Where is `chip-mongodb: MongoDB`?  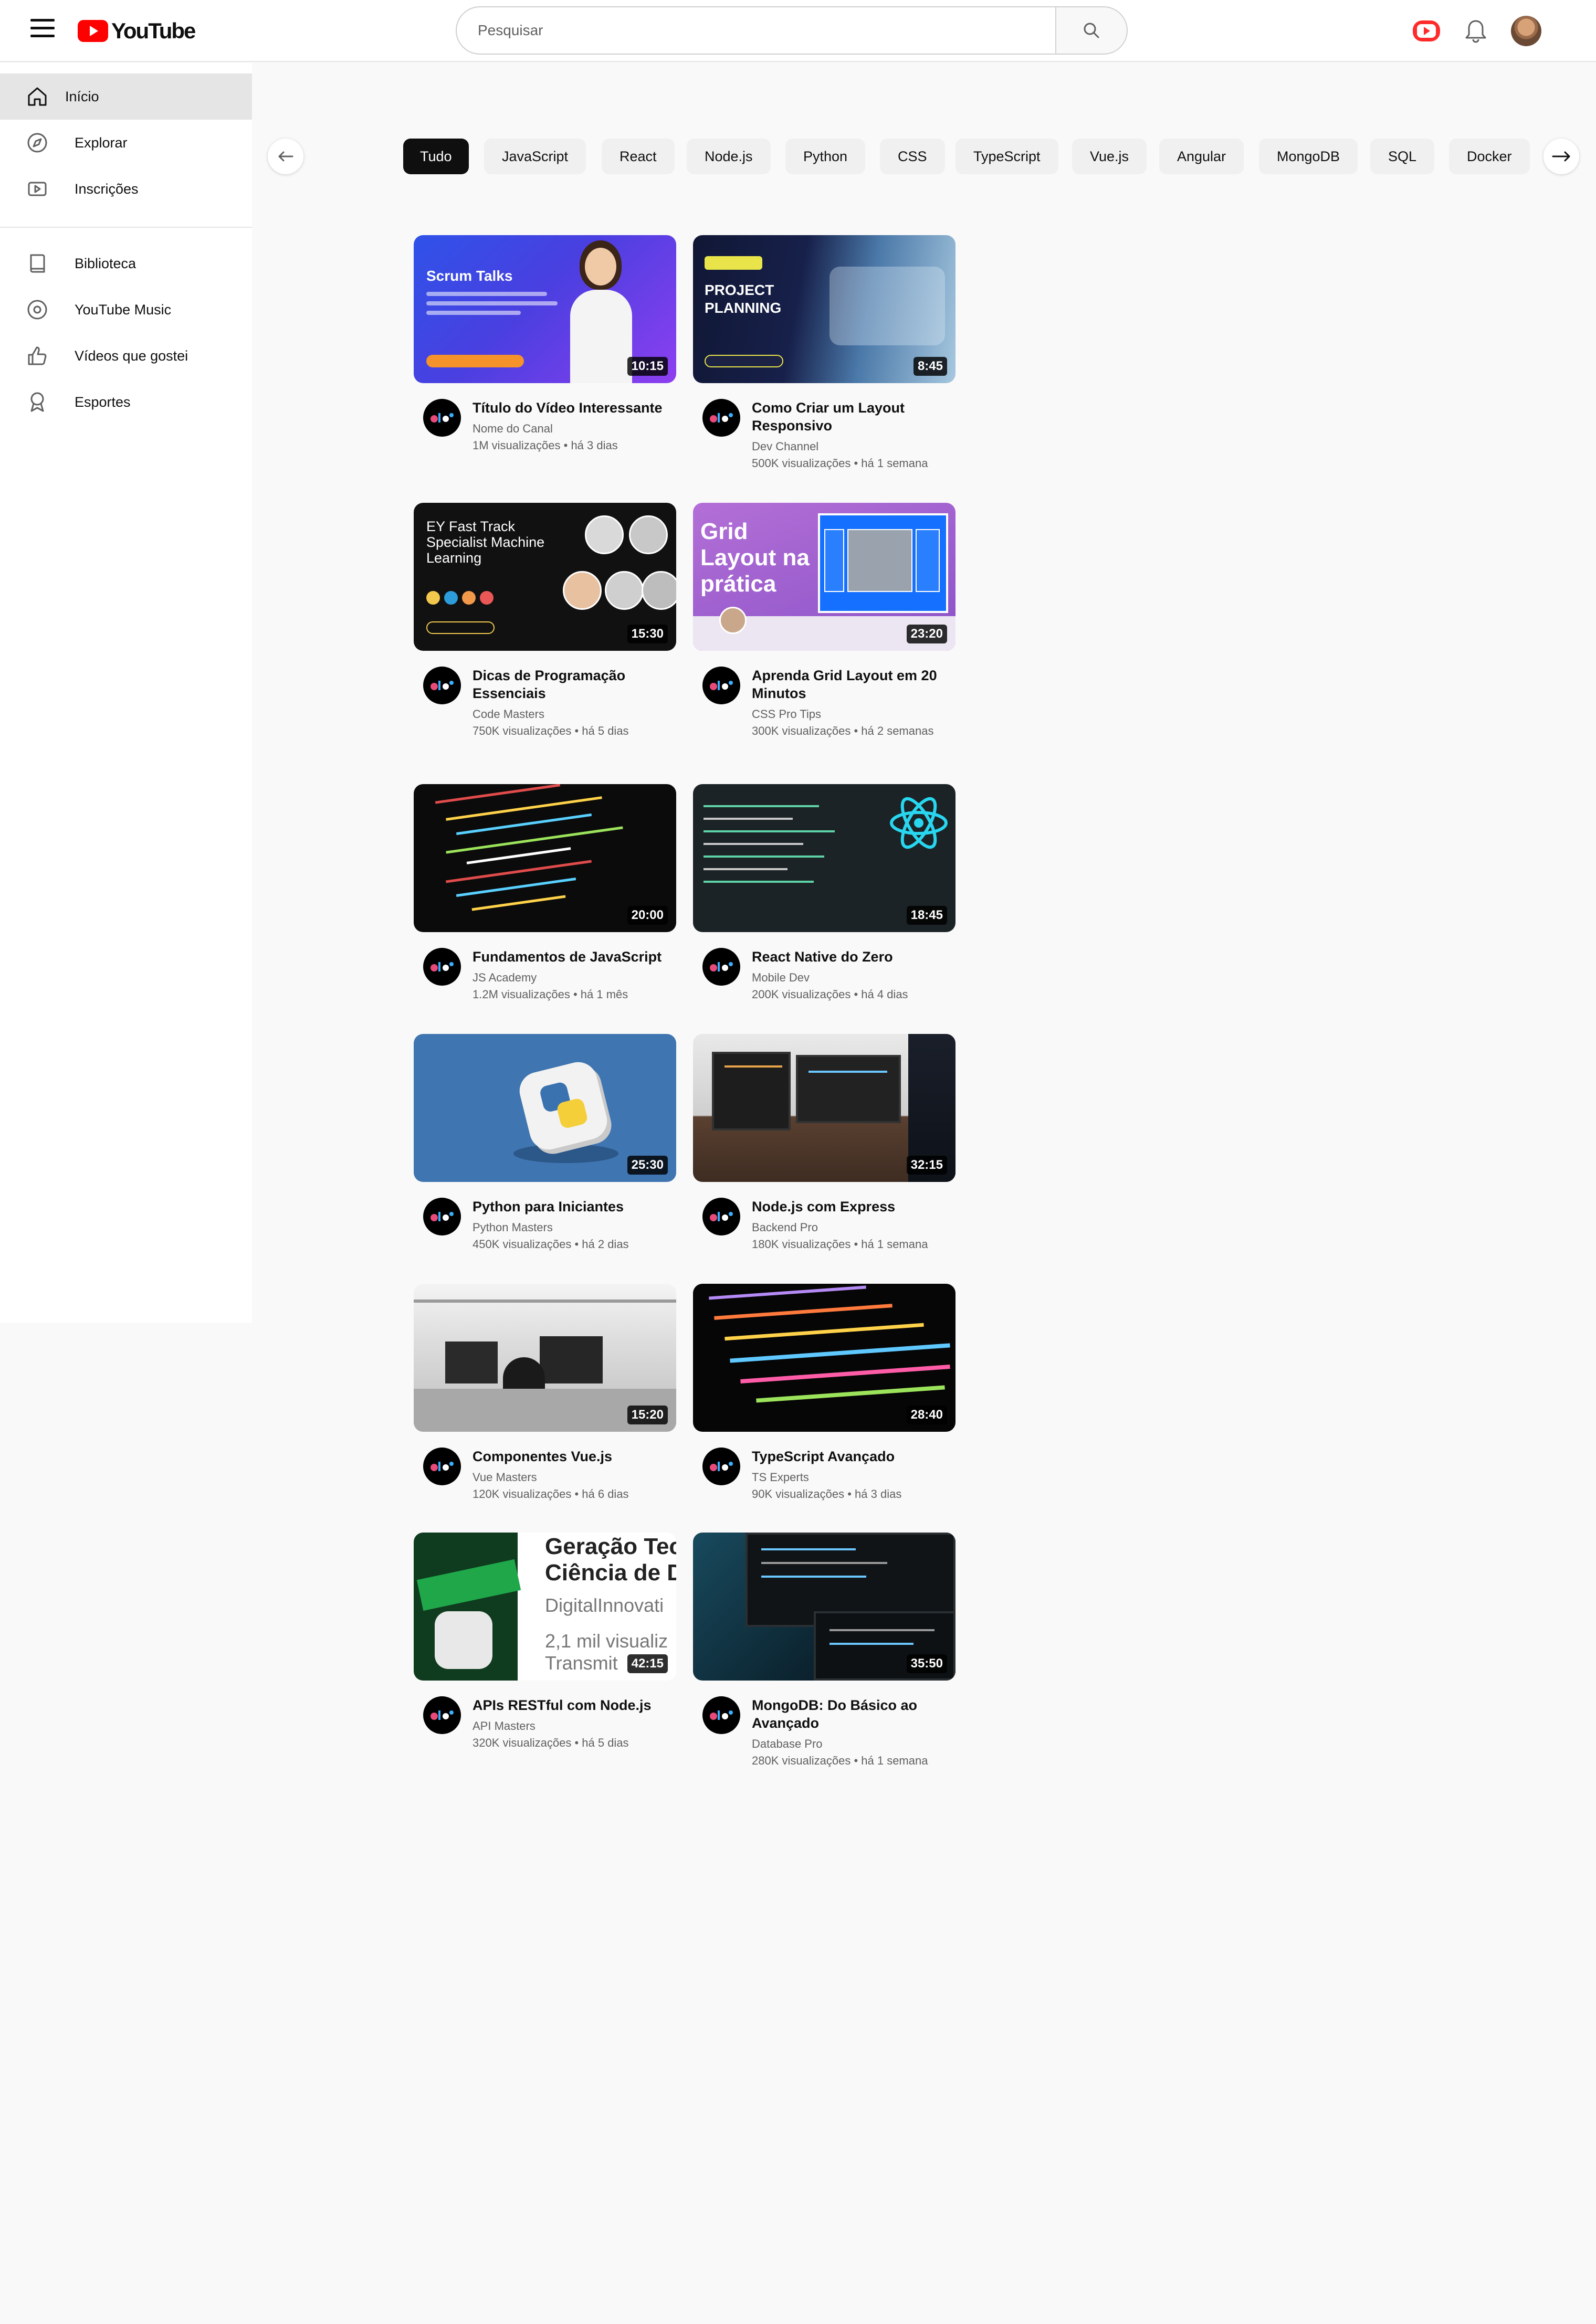
chip-mongodb: MongoDB is located at coordinates (1308, 156).